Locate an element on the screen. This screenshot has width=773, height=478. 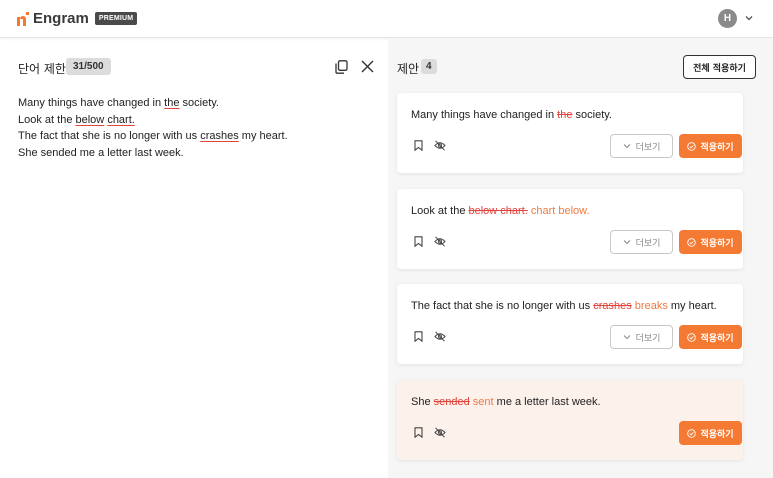
suggestion-text: She sended sent me a letter last week. is located at coordinates (506, 402).